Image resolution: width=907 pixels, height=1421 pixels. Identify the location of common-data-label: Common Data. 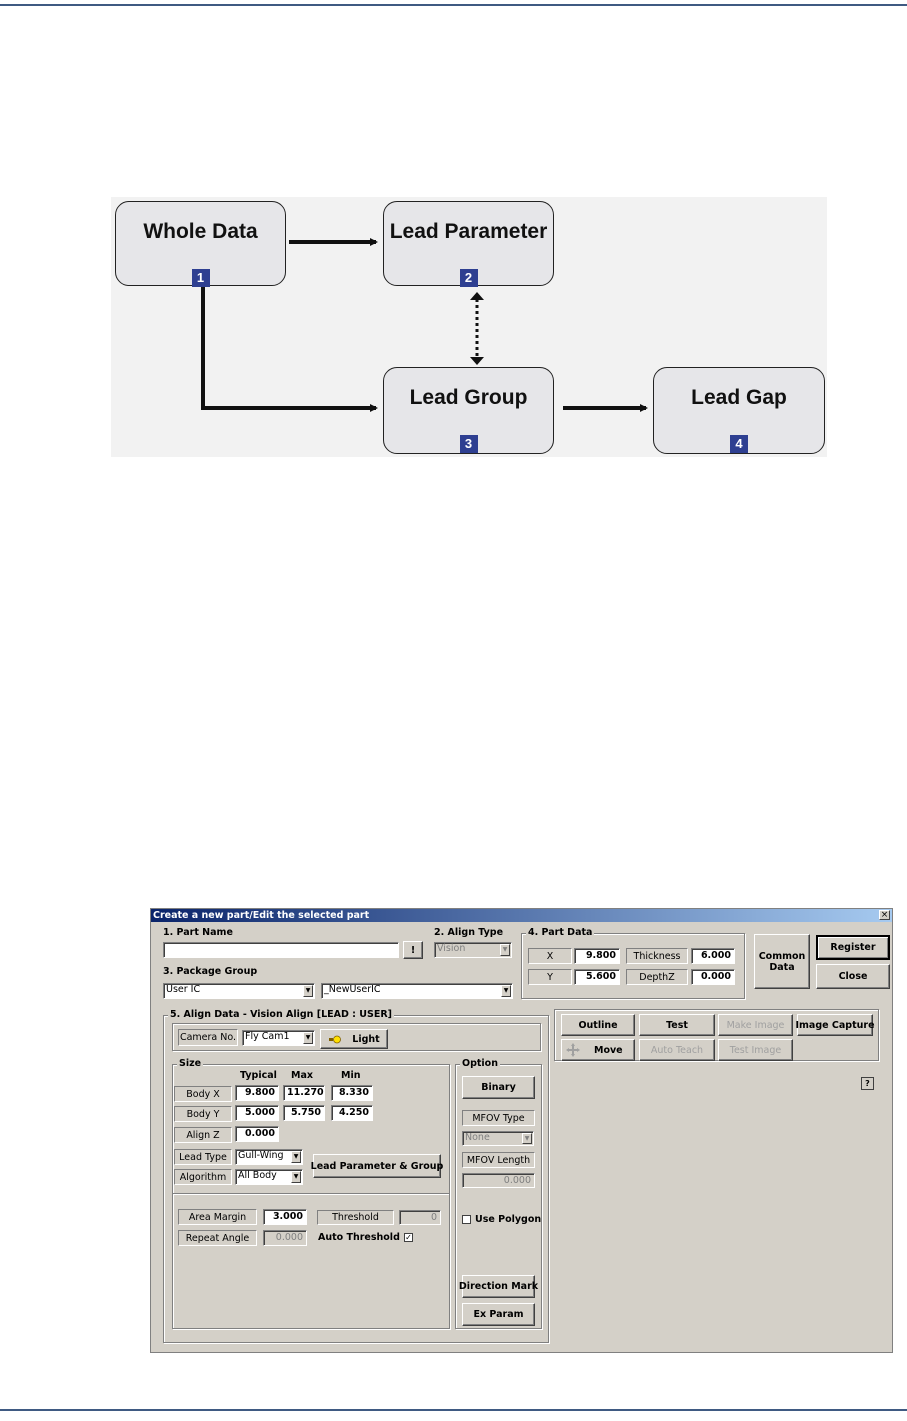
(782, 961).